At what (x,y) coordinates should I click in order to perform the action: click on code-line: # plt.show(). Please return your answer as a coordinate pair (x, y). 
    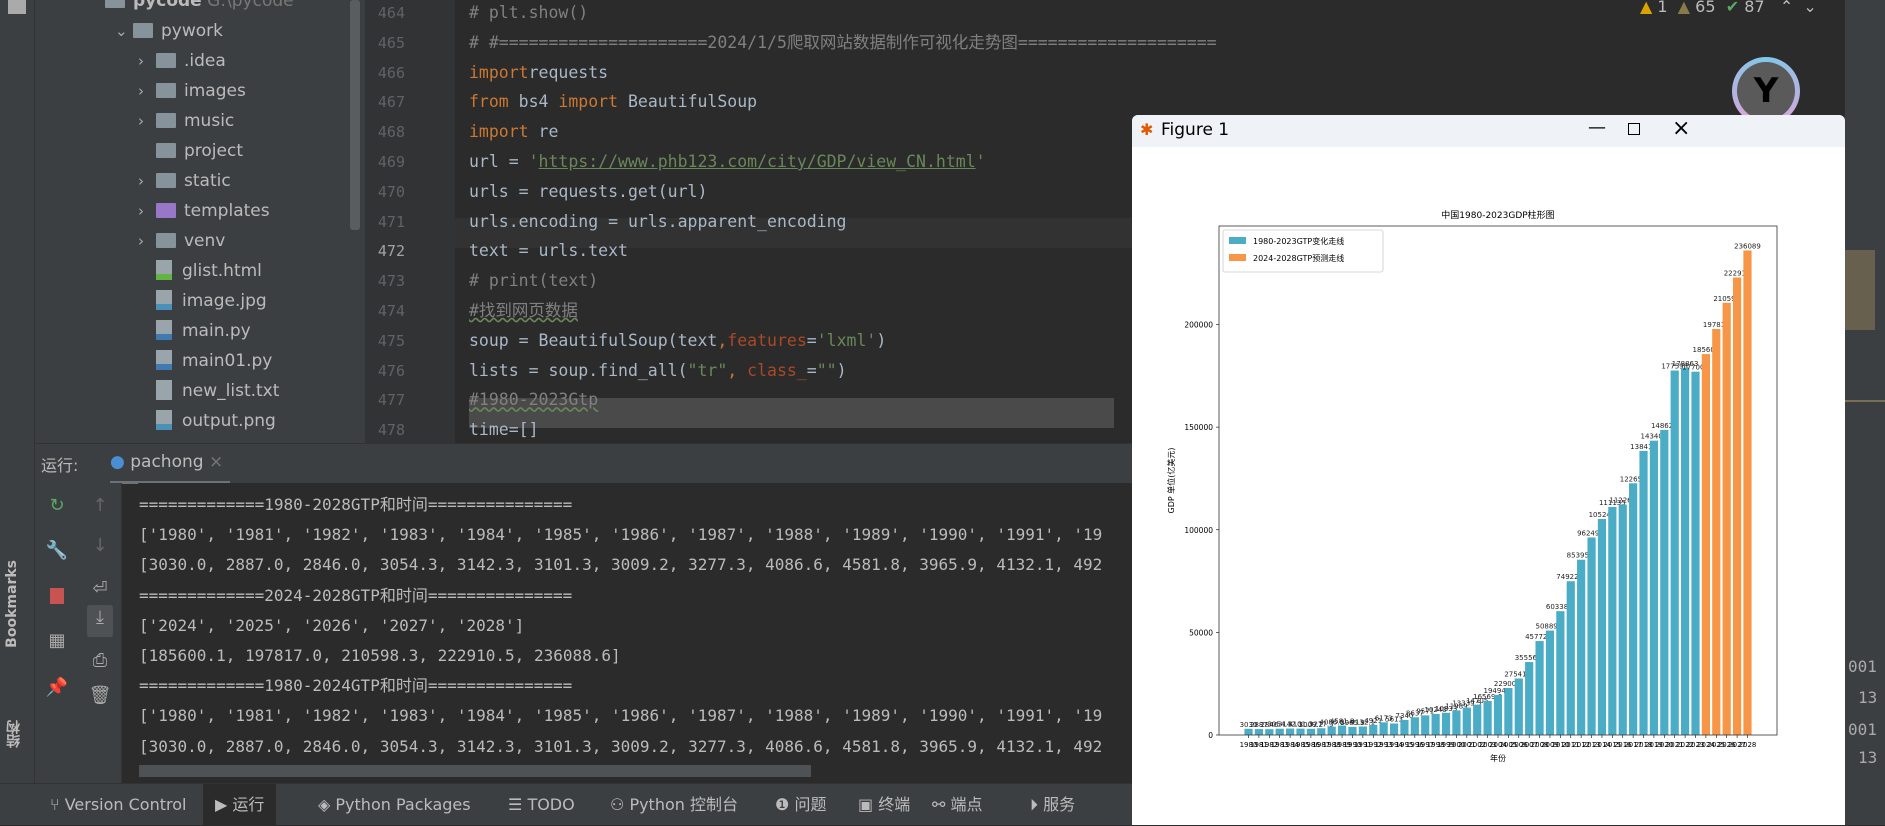
    Looking at the image, I should click on (528, 14).